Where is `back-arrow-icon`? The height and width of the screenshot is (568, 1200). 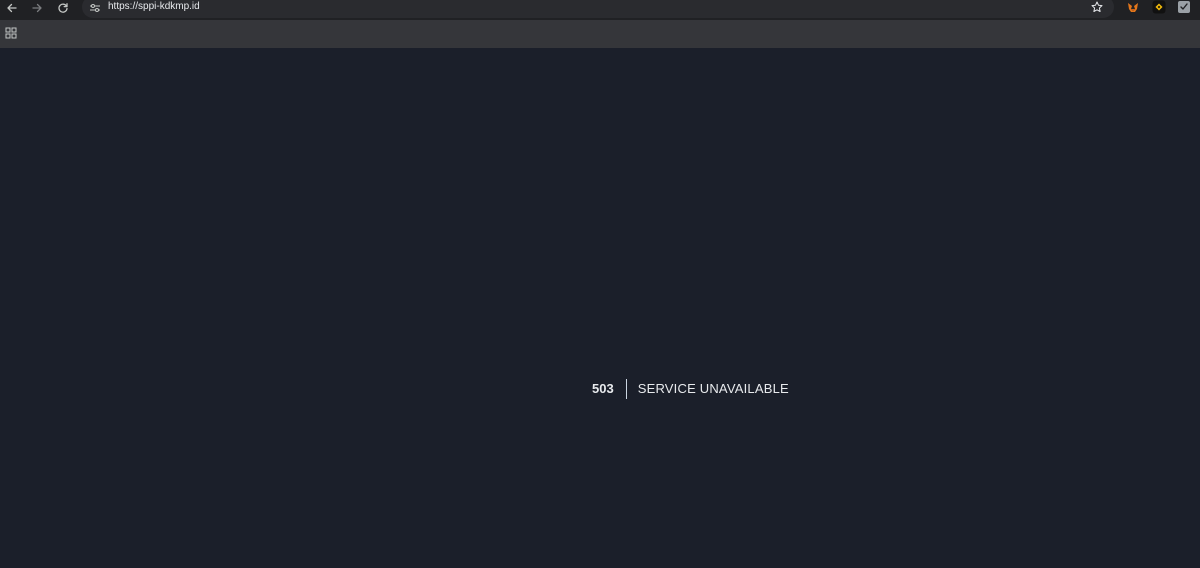 back-arrow-icon is located at coordinates (12, 8).